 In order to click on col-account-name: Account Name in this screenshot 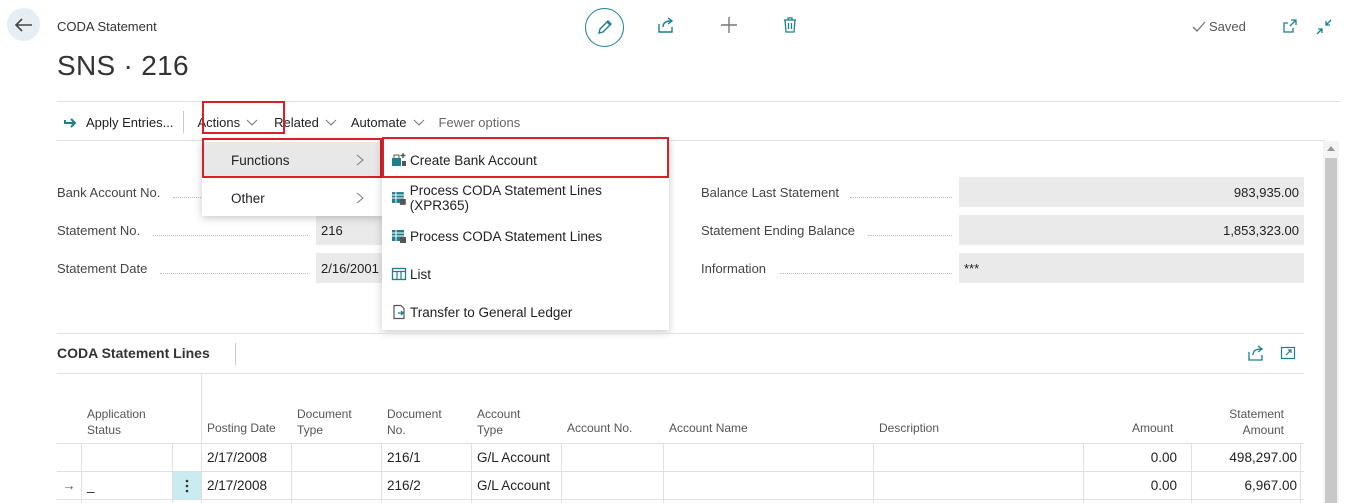, I will do `click(708, 428)`.